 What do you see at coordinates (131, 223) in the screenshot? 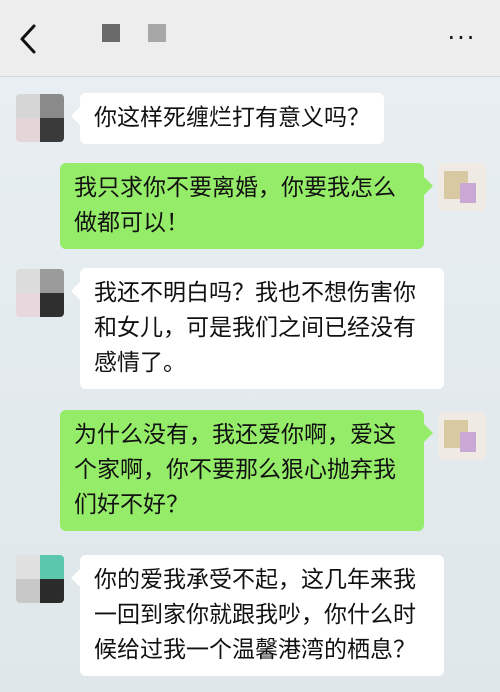
I see `message-text-line: 做都可以！` at bounding box center [131, 223].